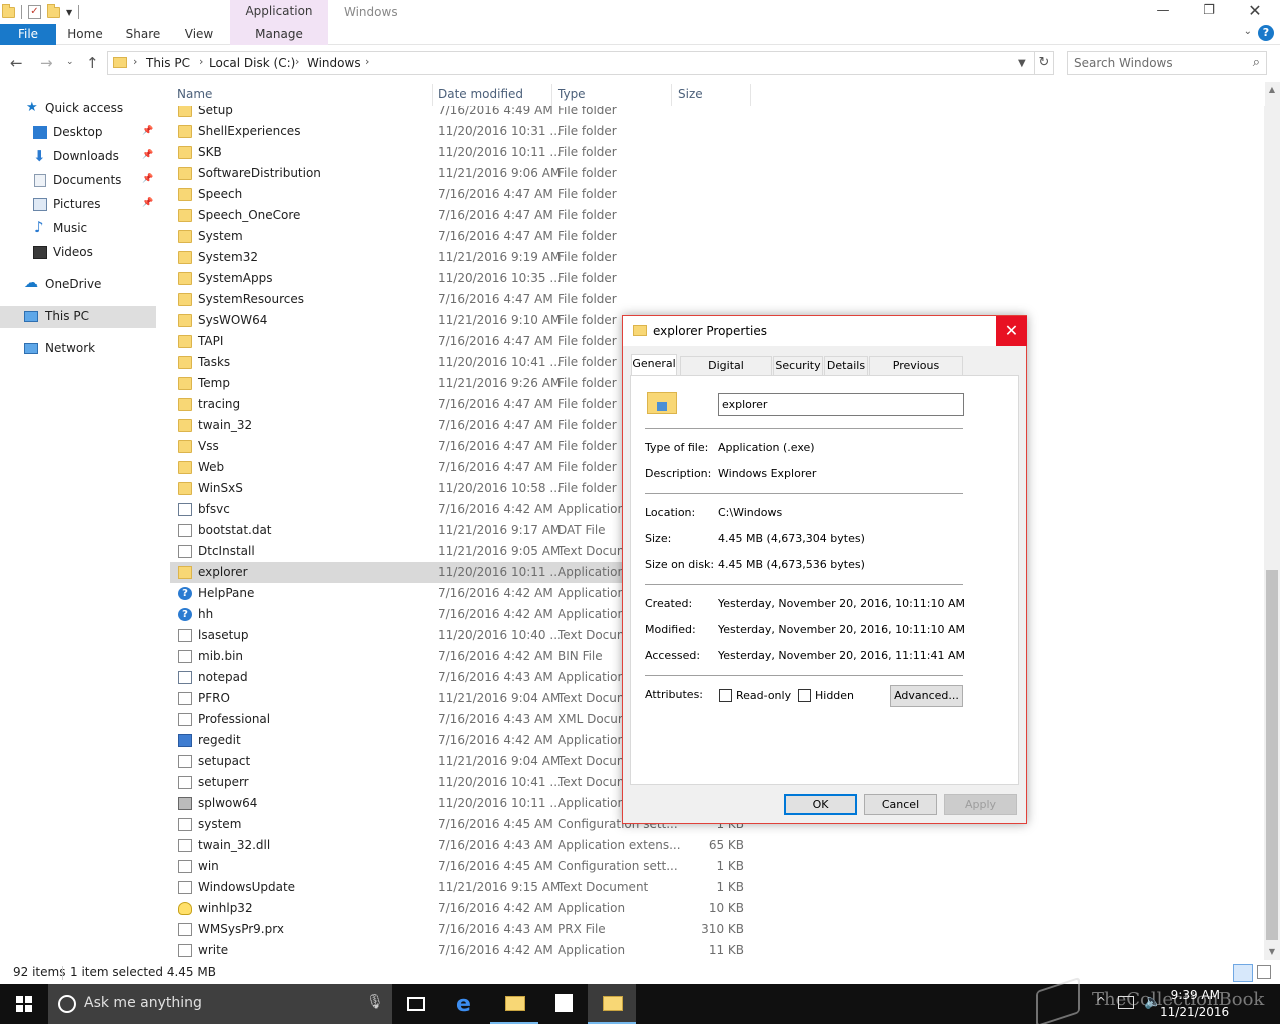 This screenshot has height=1024, width=1280. Describe the element at coordinates (690, 94) in the screenshot. I see `column-header-size: Size` at that location.